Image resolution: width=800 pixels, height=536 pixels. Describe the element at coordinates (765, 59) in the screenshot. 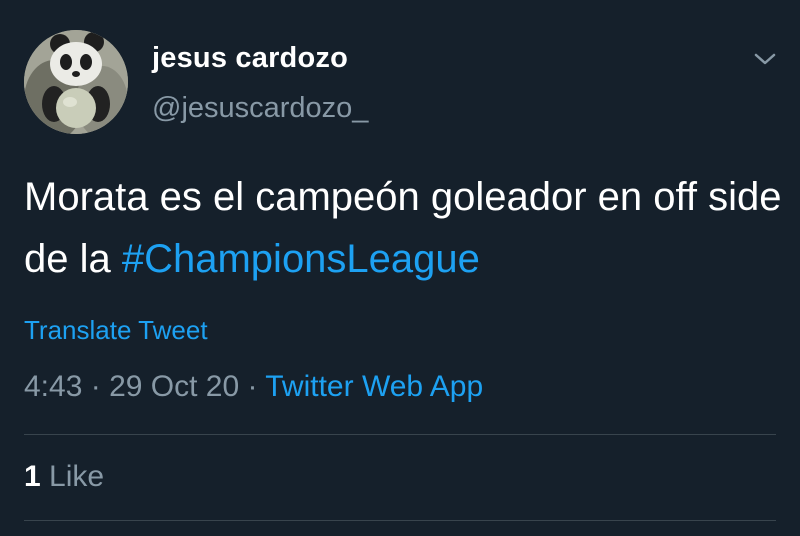

I see `chevron-down-icon` at that location.